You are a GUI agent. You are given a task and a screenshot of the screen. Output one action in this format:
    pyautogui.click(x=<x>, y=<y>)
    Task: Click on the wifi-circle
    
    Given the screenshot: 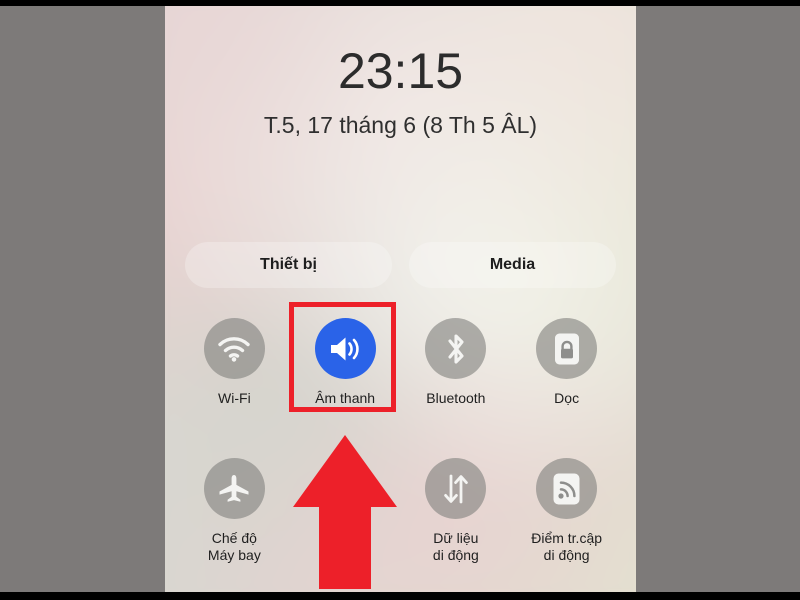 What is the action you would take?
    pyautogui.click(x=234, y=348)
    